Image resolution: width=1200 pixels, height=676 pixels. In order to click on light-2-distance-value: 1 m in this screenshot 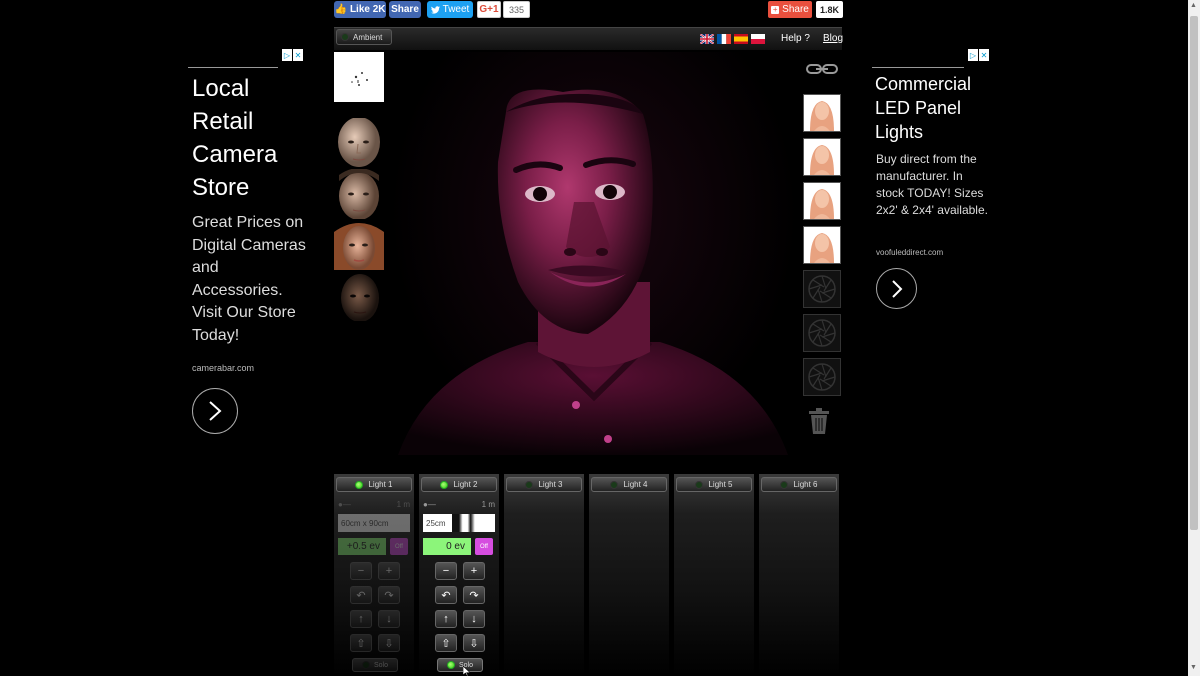, I will do `click(488, 504)`.